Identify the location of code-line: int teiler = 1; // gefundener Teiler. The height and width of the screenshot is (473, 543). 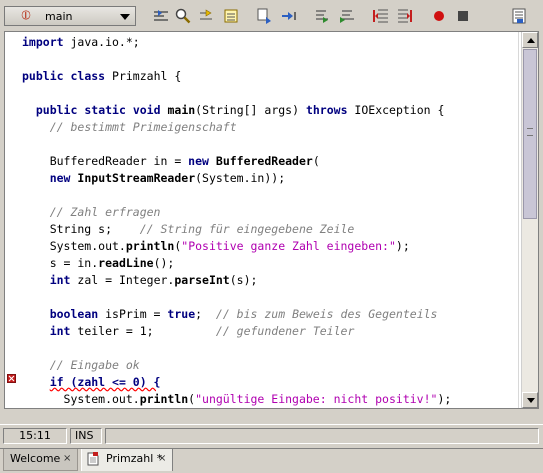
(188, 331).